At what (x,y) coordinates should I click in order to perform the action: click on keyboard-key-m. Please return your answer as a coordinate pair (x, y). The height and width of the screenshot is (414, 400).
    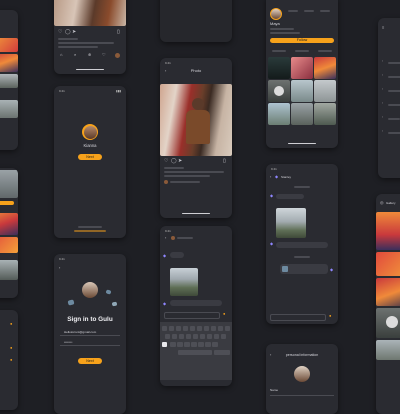
    Looking at the image, I should click on (215, 344).